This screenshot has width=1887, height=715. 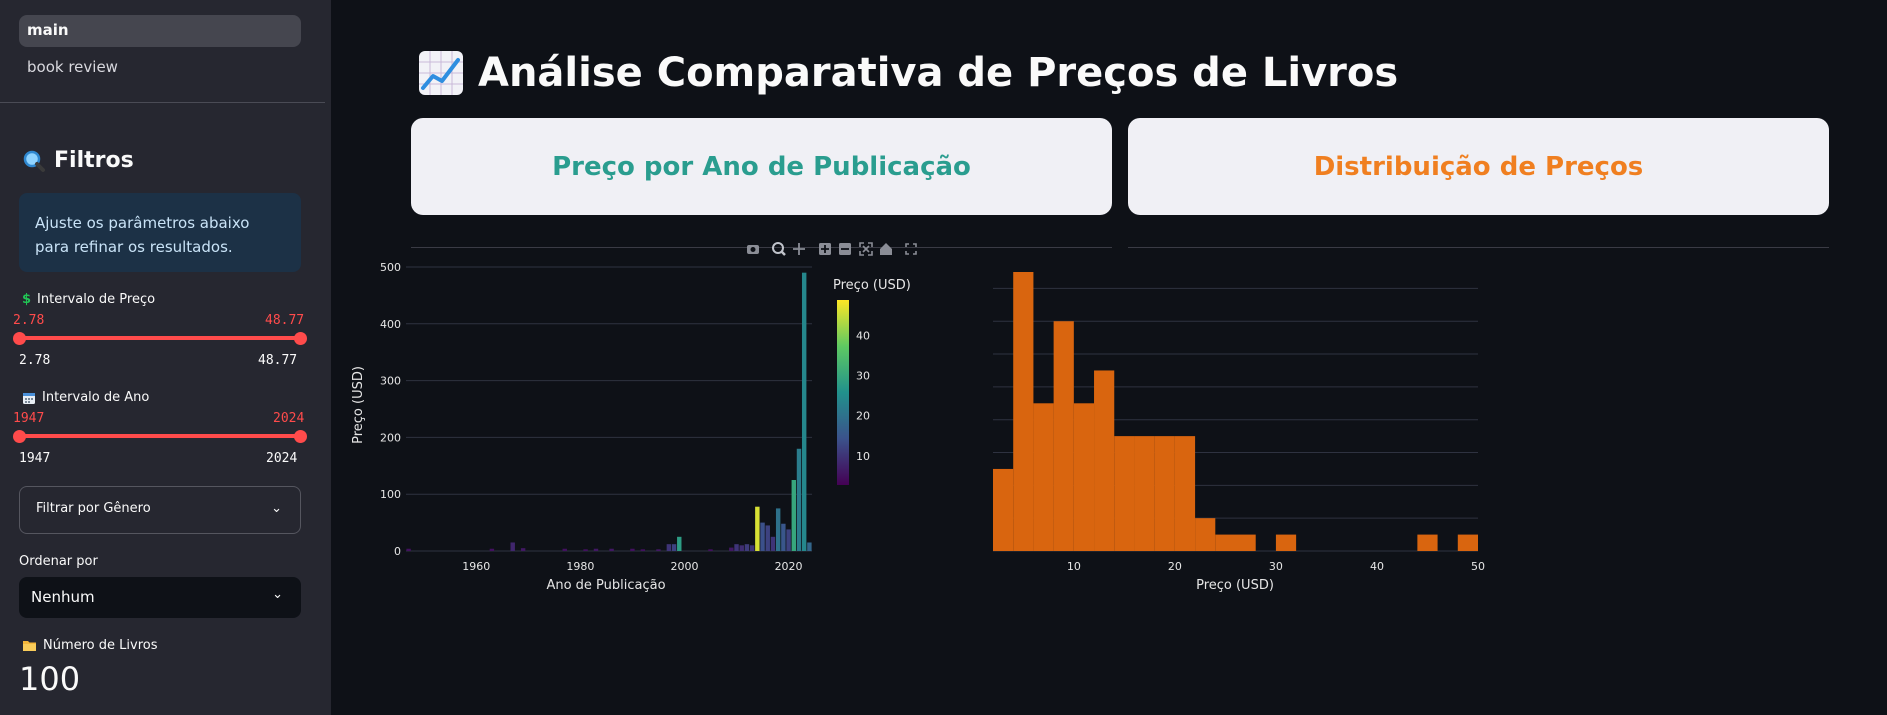 I want to click on year-slider-track, so click(x=160, y=436).